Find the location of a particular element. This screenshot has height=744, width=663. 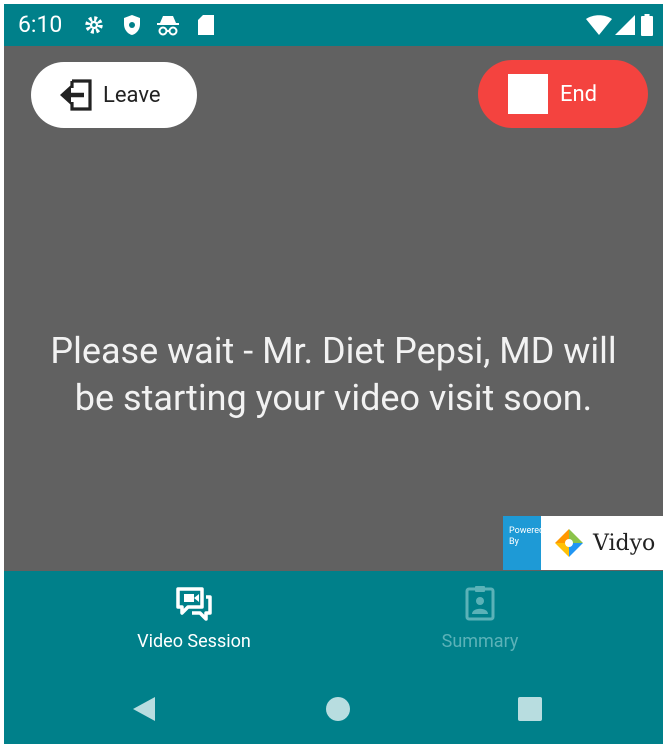

end-label: End is located at coordinates (579, 94).